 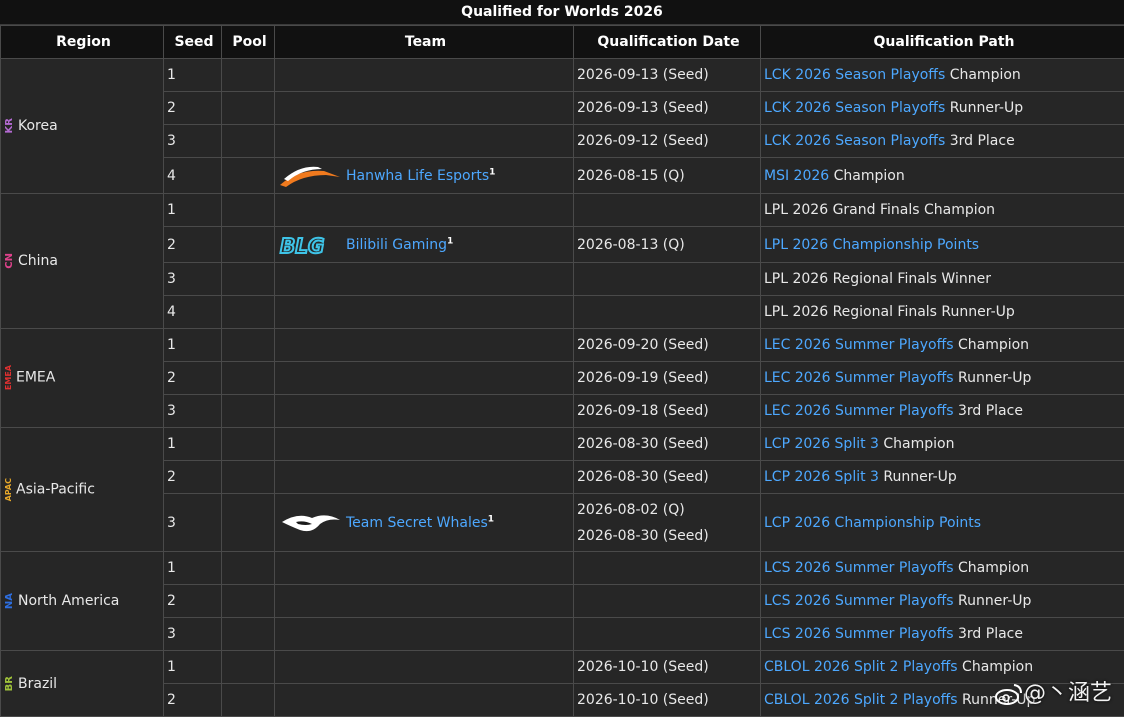 I want to click on region-cell-china: CNChina, so click(x=82, y=261).